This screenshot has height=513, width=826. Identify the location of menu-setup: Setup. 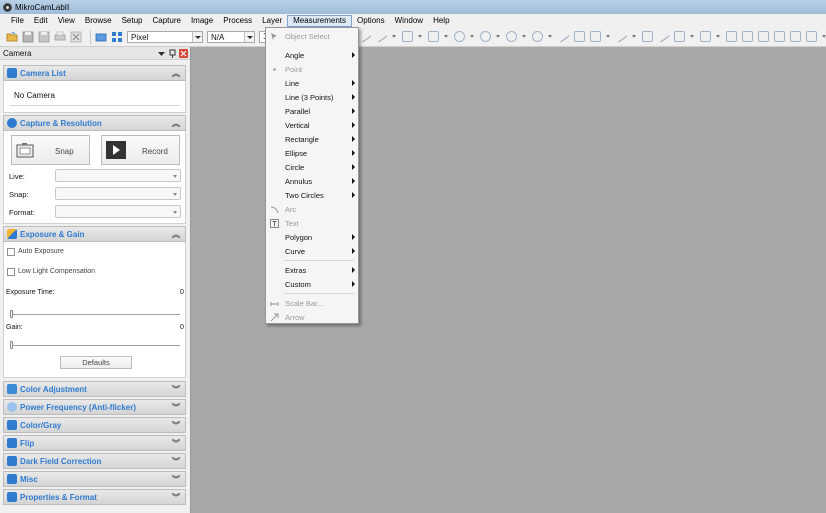
(132, 21).